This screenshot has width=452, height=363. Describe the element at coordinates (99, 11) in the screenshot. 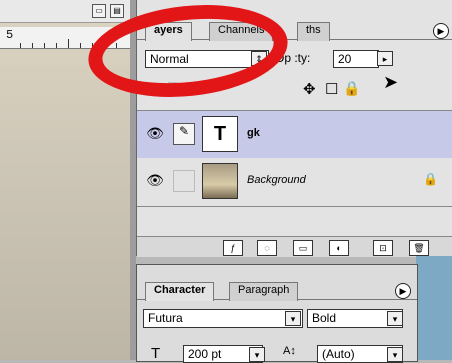

I see `collapse-button: ▭` at that location.